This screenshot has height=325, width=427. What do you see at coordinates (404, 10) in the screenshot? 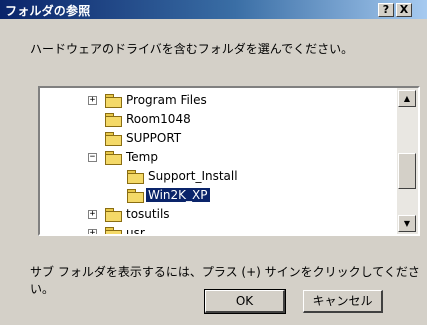
I see `close-button: X` at bounding box center [404, 10].